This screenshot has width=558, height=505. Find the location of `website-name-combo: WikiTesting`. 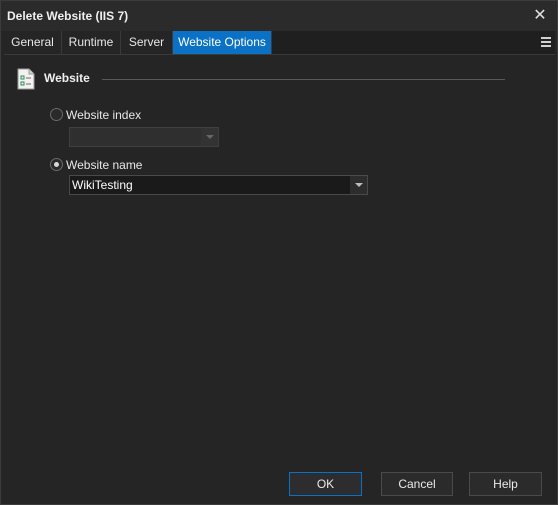

website-name-combo: WikiTesting is located at coordinates (218, 185).